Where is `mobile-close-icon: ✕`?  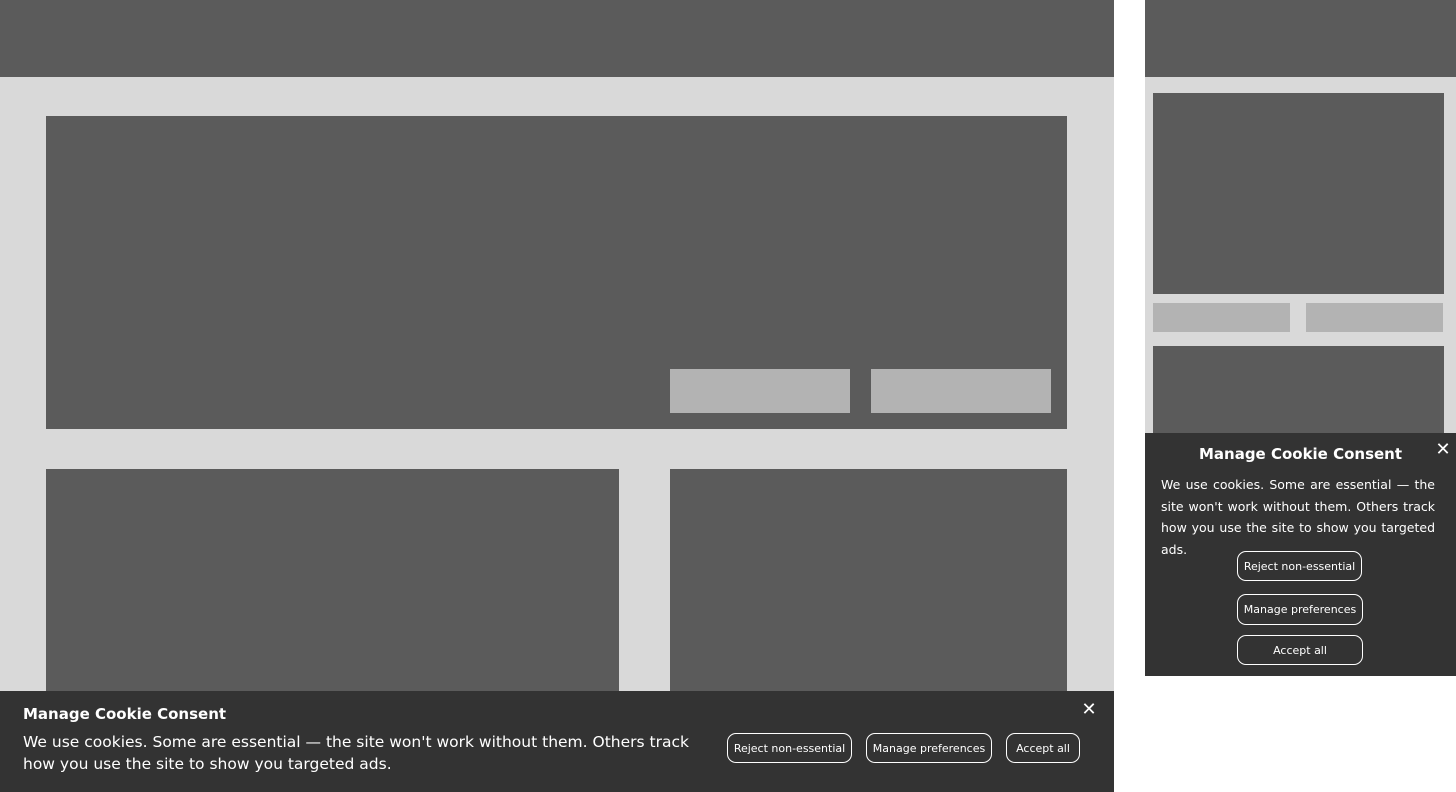
mobile-close-icon: ✕ is located at coordinates (1443, 450).